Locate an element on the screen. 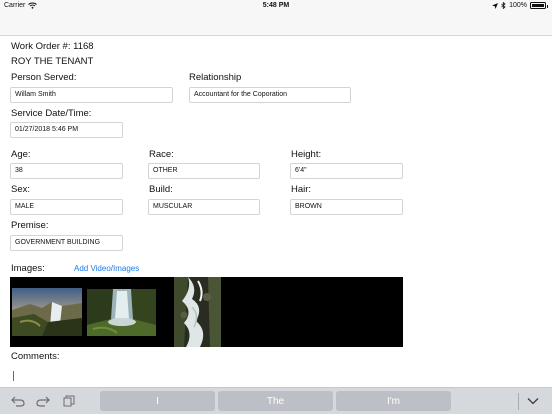 The image size is (552, 414). status-right: 100% is located at coordinates (520, 5).